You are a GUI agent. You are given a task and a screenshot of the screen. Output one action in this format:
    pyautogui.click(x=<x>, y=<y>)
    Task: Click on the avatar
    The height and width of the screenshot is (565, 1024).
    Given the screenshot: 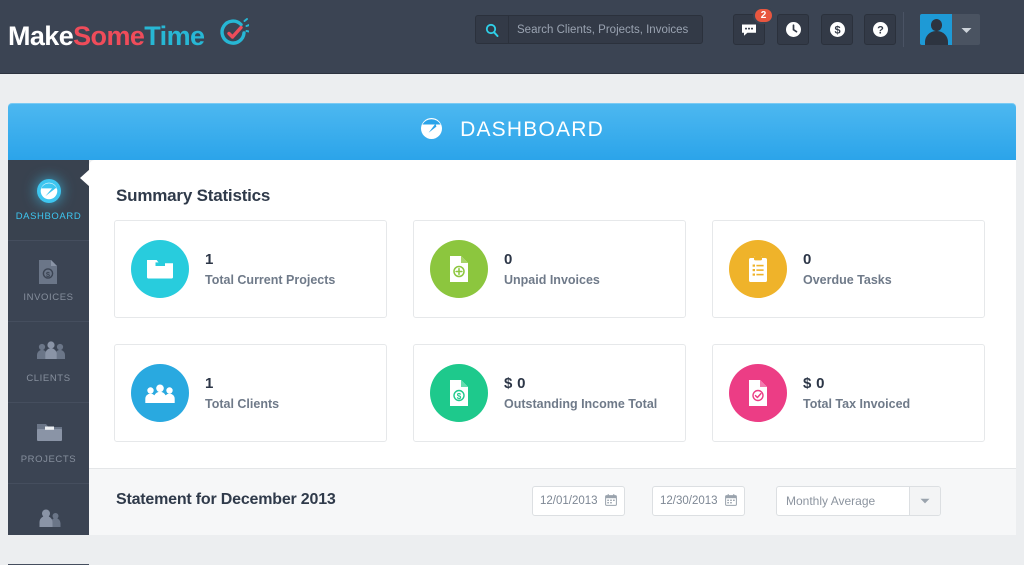 What is the action you would take?
    pyautogui.click(x=936, y=29)
    